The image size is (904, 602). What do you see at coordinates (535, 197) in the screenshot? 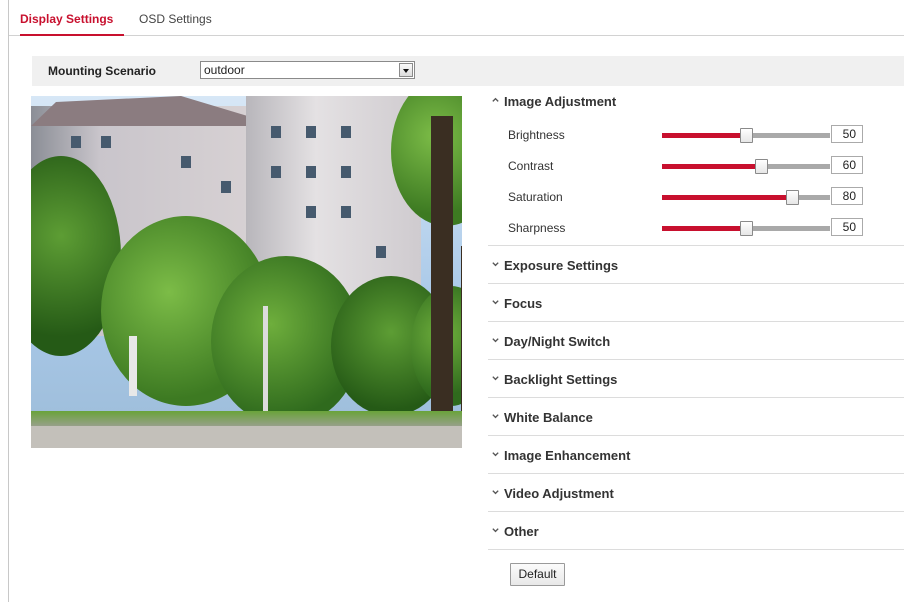
I see `slider-label: Saturation` at bounding box center [535, 197].